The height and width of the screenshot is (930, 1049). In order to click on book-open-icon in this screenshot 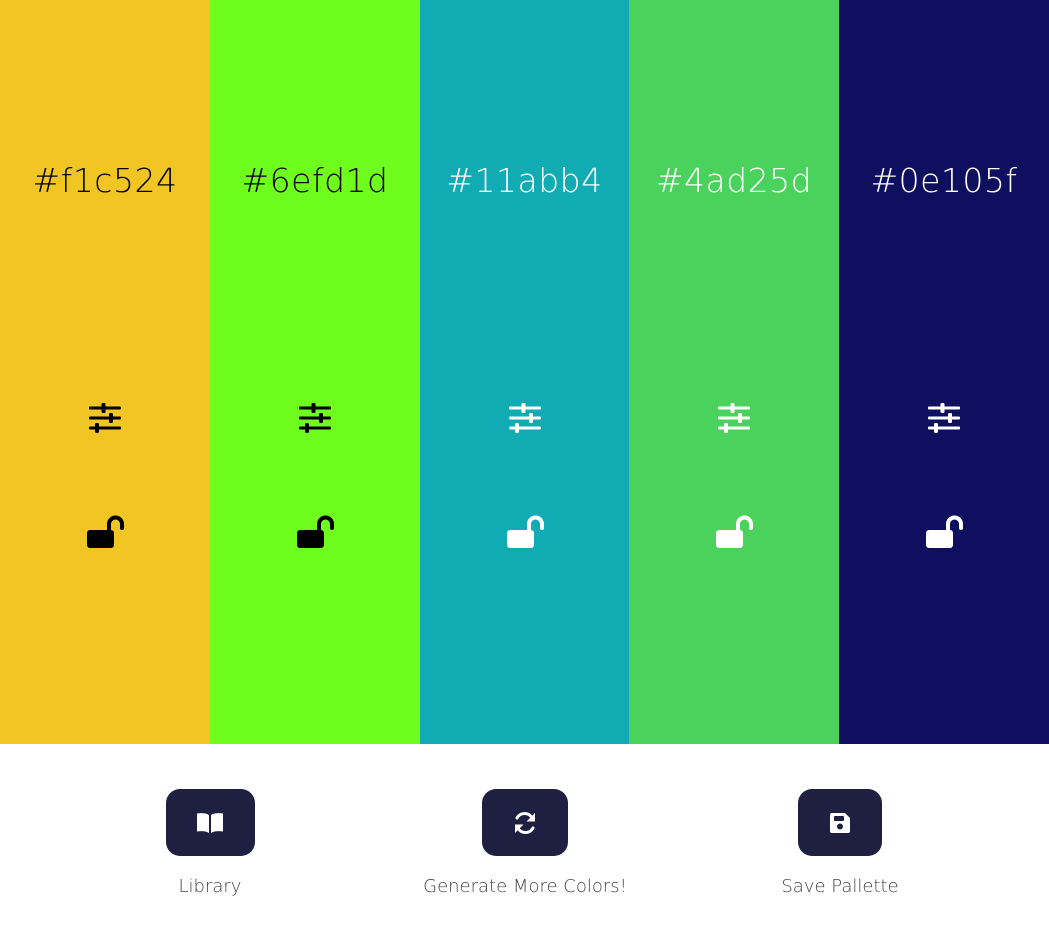, I will do `click(210, 822)`.